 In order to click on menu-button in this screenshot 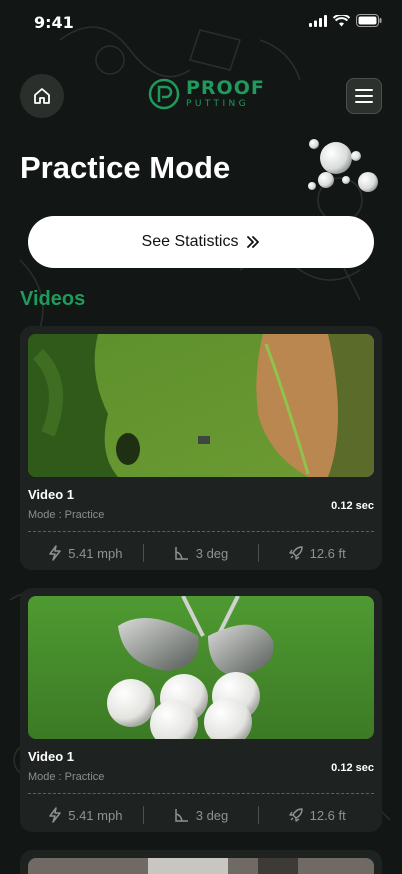, I will do `click(364, 96)`.